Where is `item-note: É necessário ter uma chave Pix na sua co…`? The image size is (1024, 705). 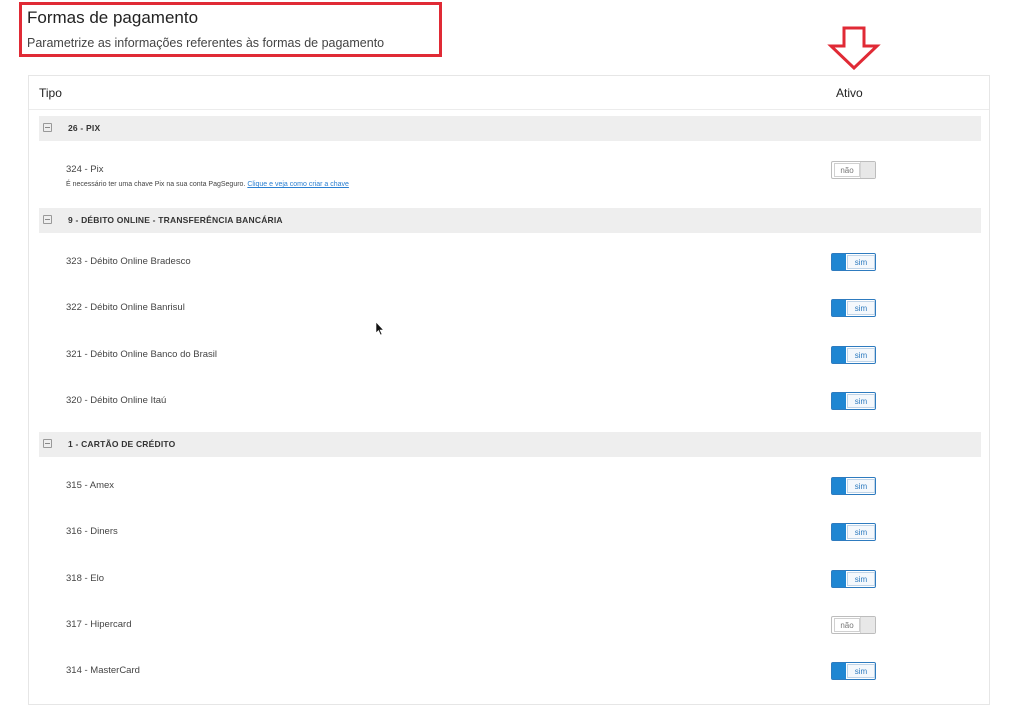 item-note: É necessário ter uma chave Pix na sua co… is located at coordinates (207, 184).